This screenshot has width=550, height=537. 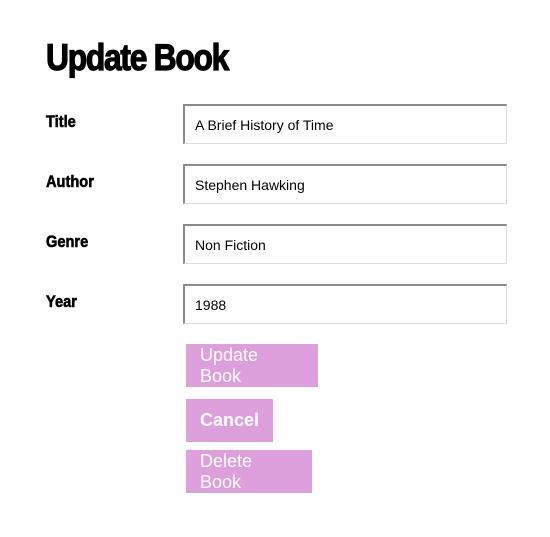 What do you see at coordinates (345, 244) in the screenshot?
I see `genre-input` at bounding box center [345, 244].